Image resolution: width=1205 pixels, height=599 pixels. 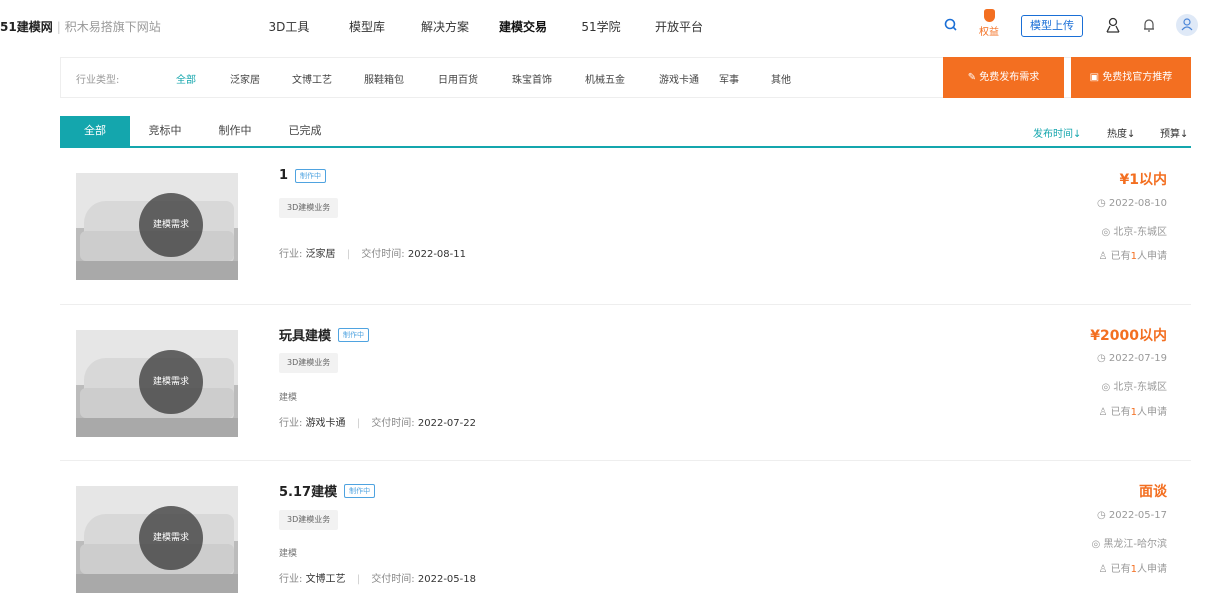 What do you see at coordinates (401, 78) in the screenshot?
I see `filter-item-apparel: 服鞋箱包` at bounding box center [401, 78].